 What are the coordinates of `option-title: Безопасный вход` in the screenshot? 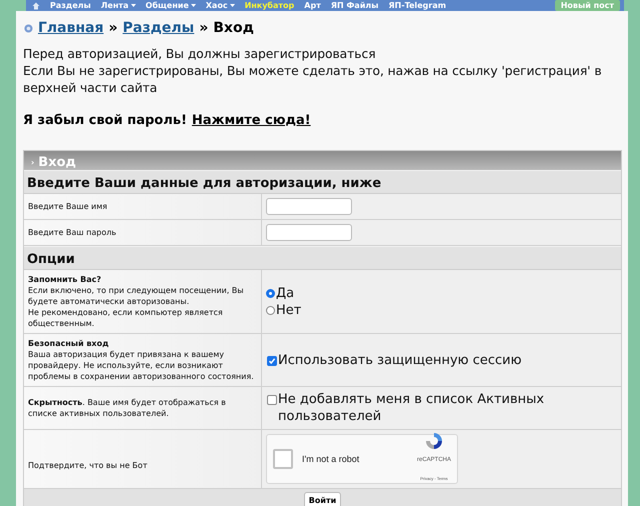 It's located at (69, 343).